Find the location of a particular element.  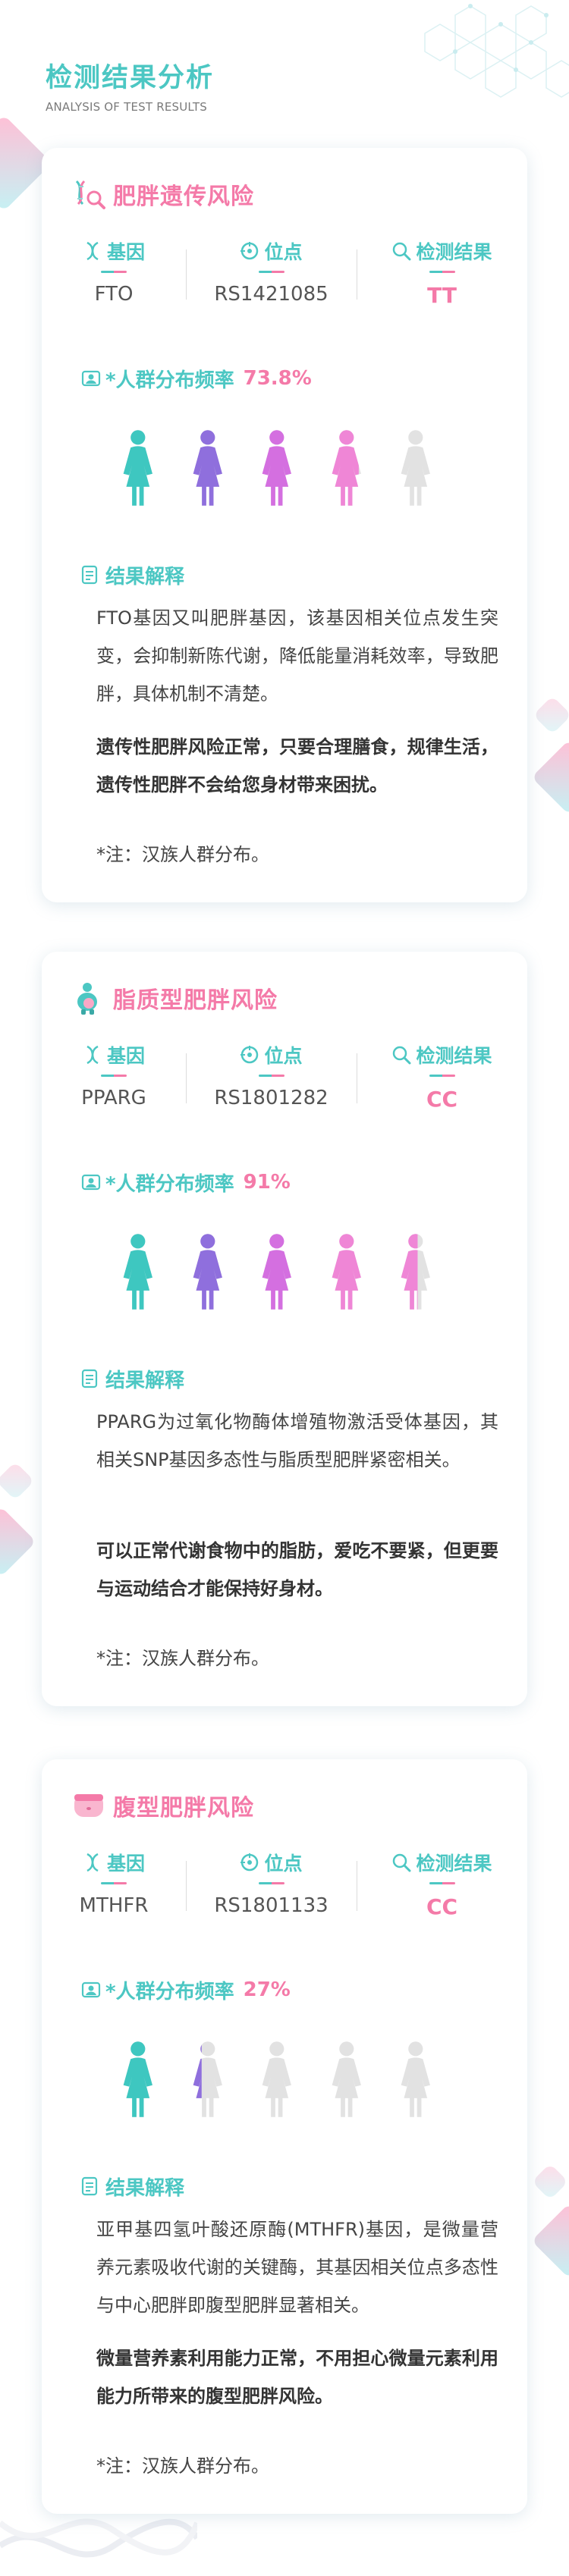

hexagon-network-decoration is located at coordinates (497, 51).